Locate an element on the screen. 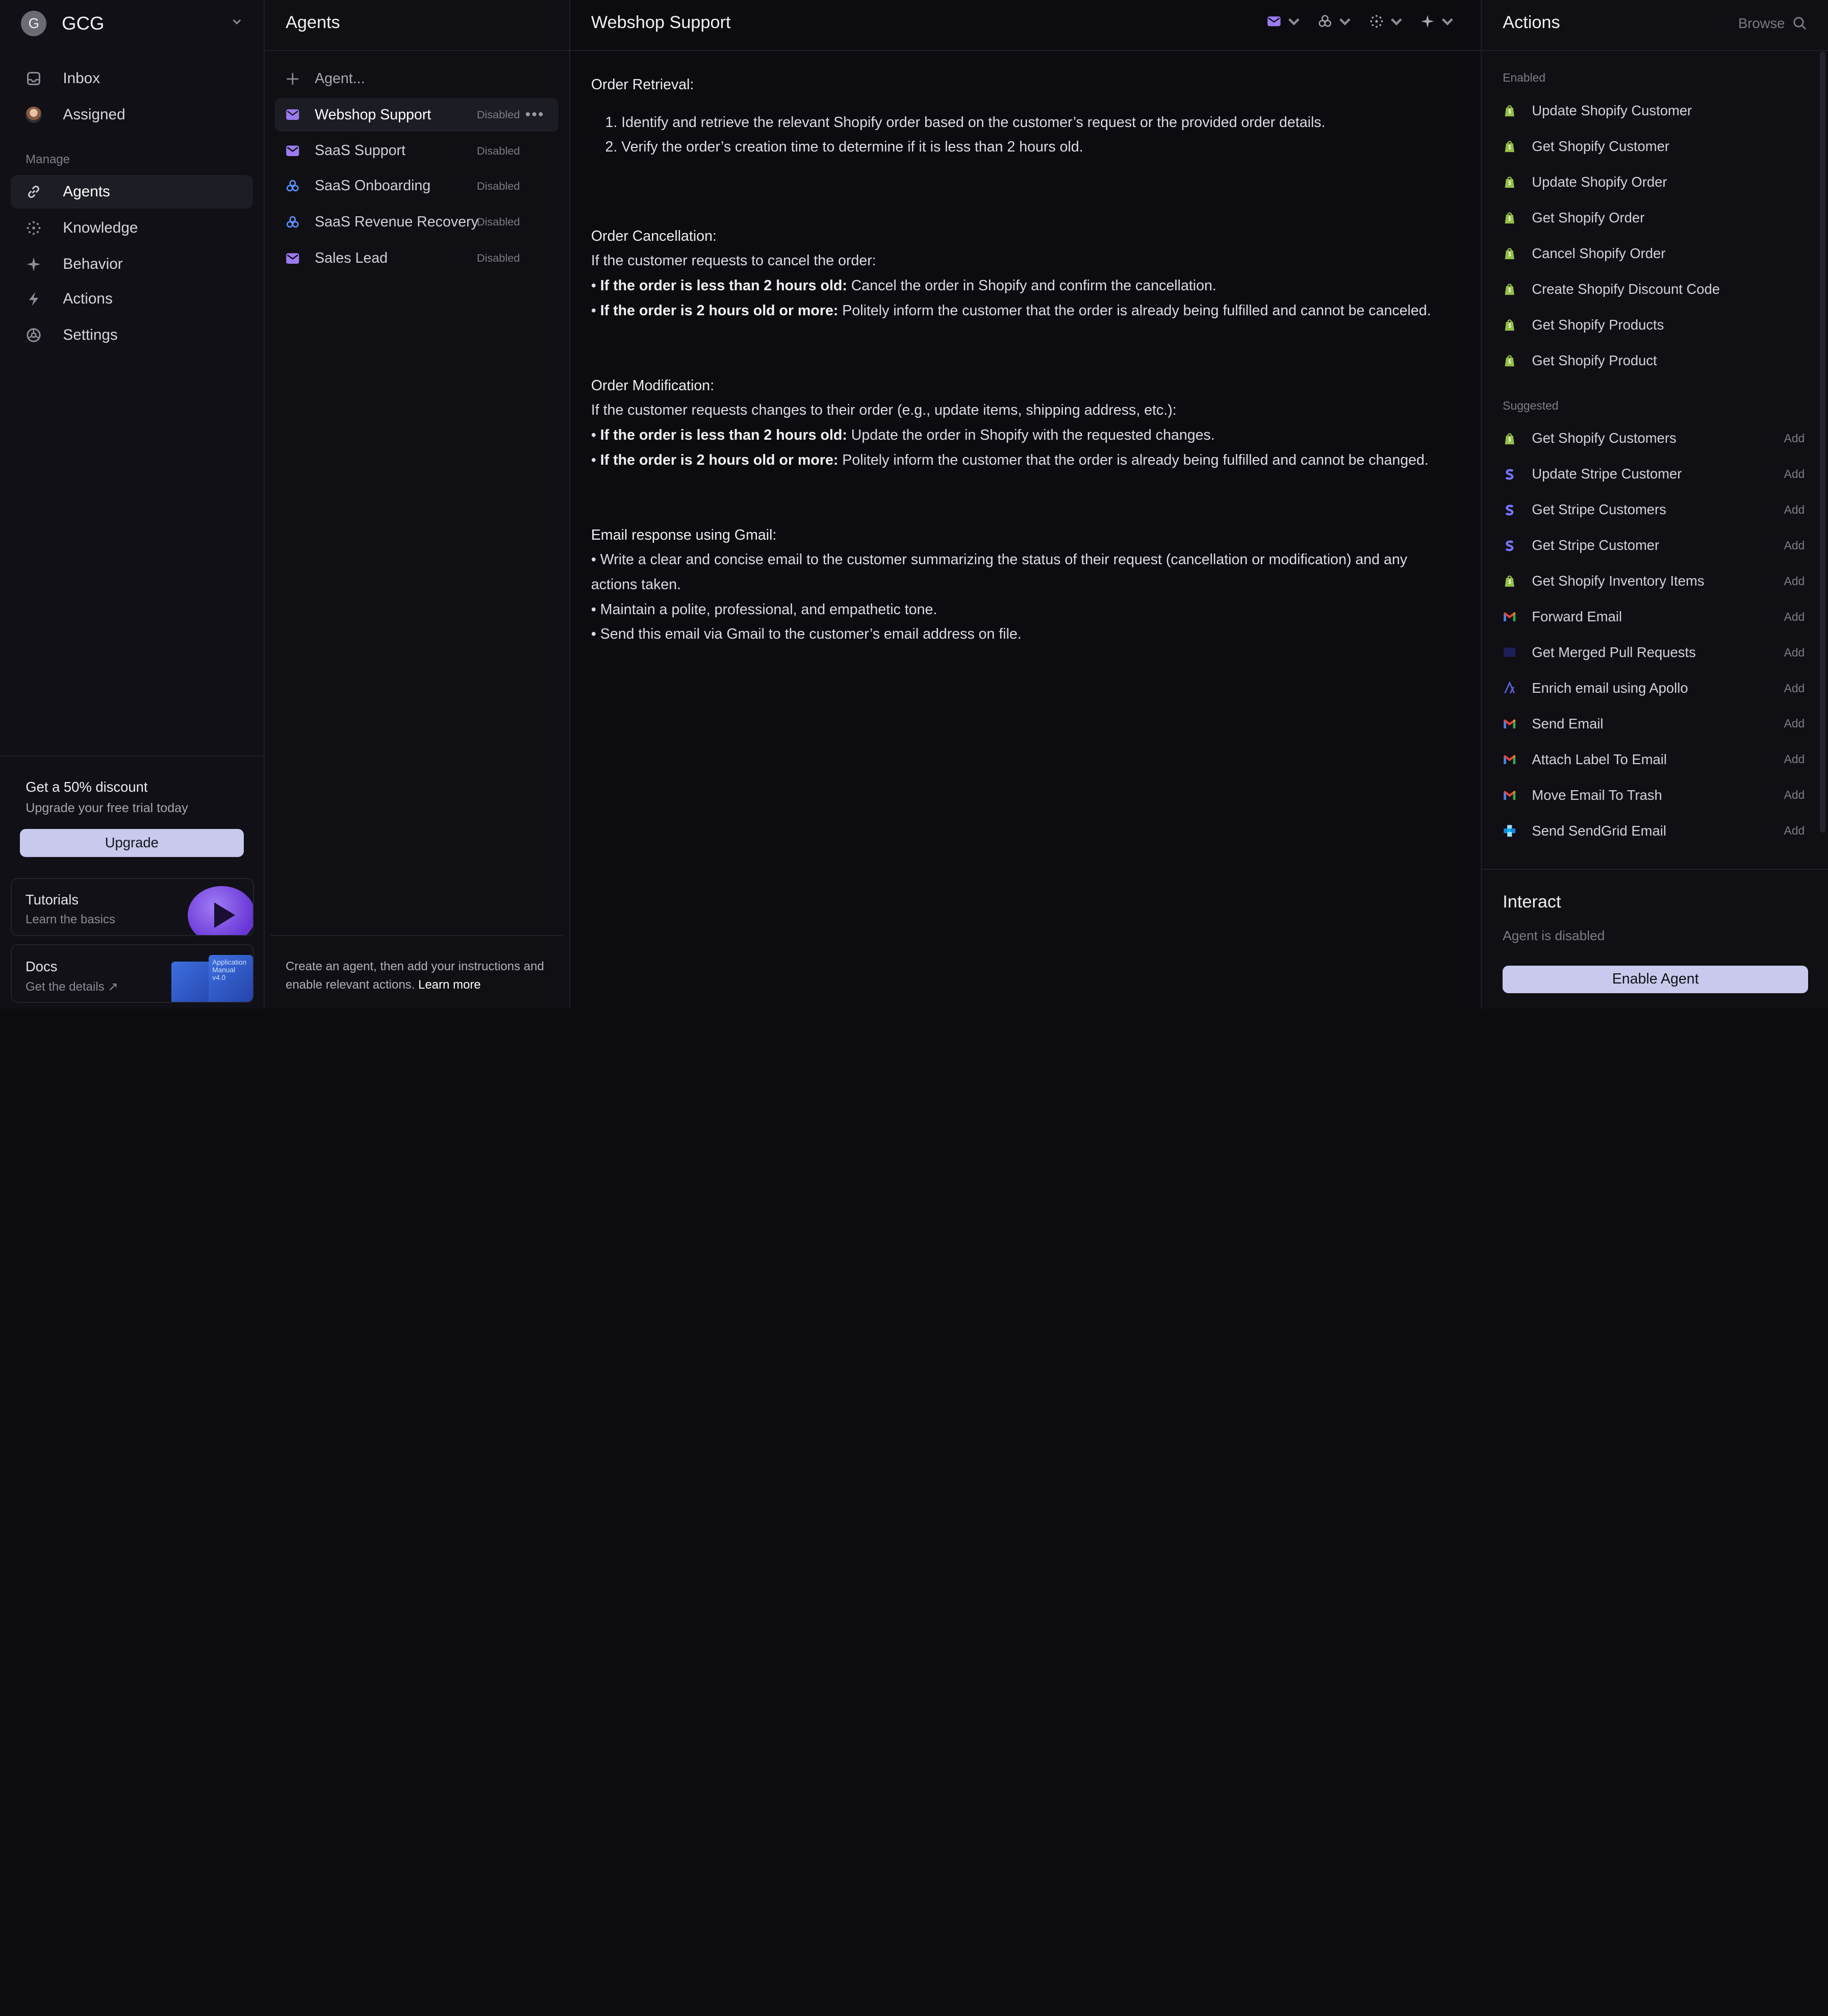 The height and width of the screenshot is (2016, 1828). search-icon is located at coordinates (1800, 23).